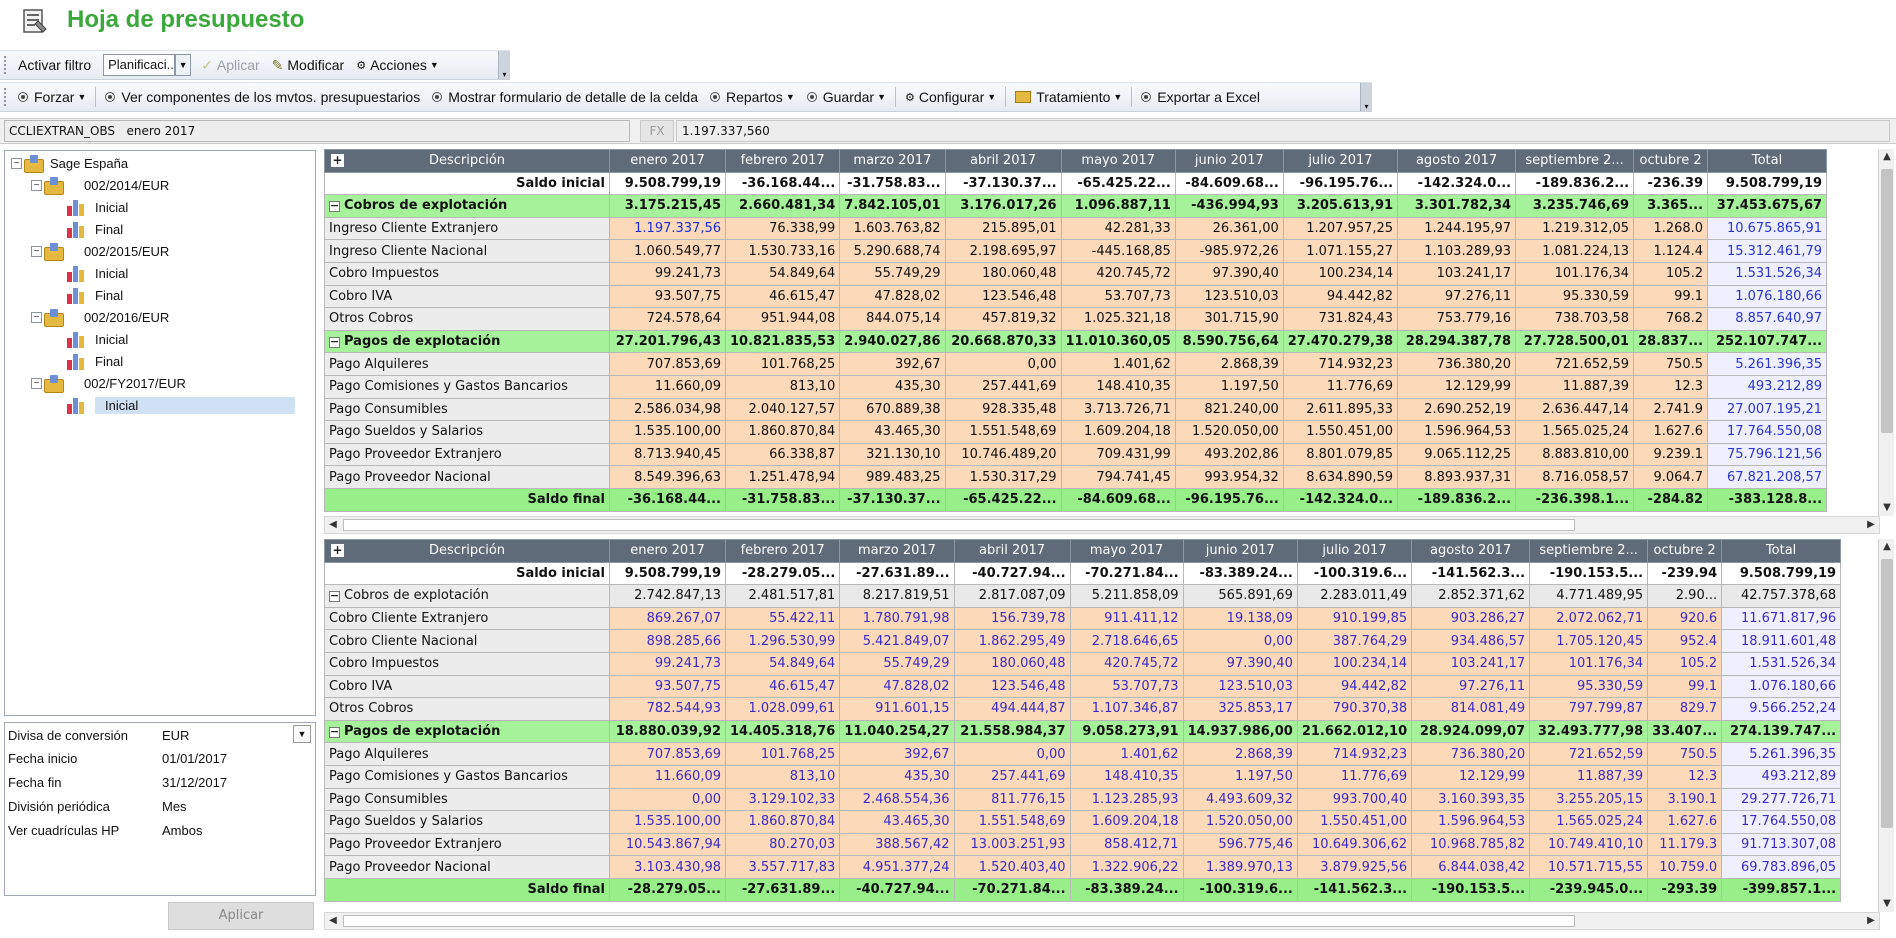 The image size is (1896, 938). What do you see at coordinates (1685, 867) in the screenshot?
I see `value-cell: 10.759.0` at bounding box center [1685, 867].